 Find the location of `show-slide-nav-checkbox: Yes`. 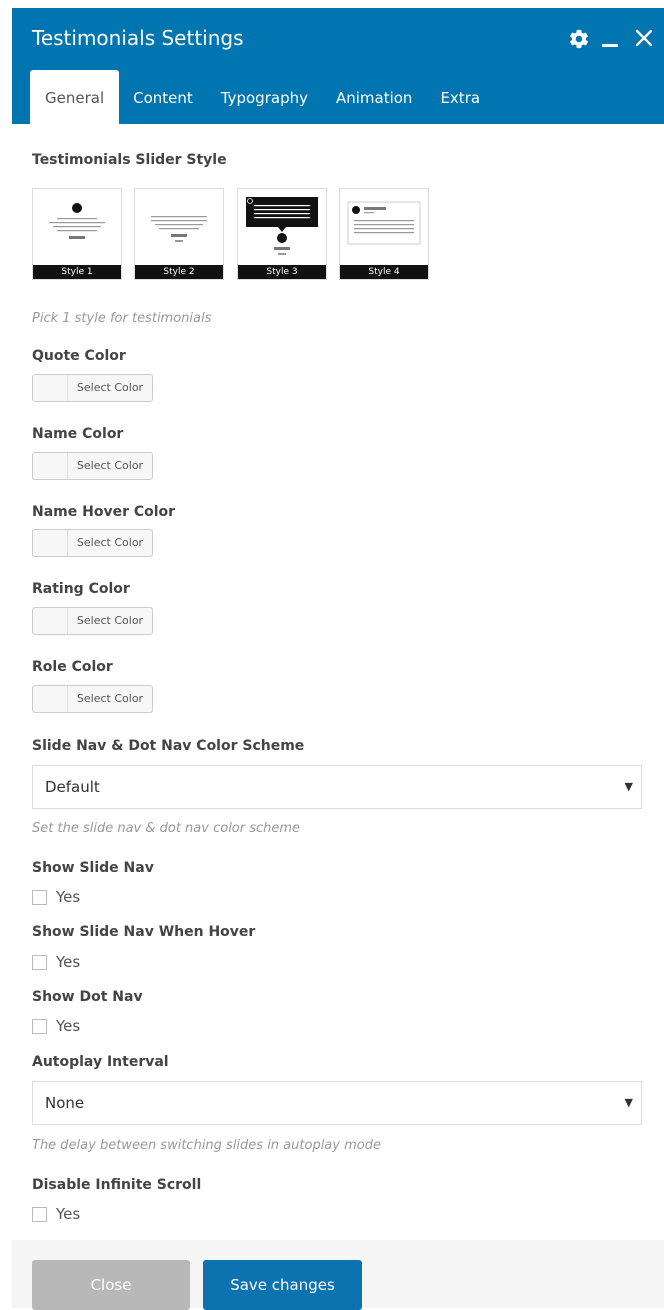

show-slide-nav-checkbox: Yes is located at coordinates (56, 897).